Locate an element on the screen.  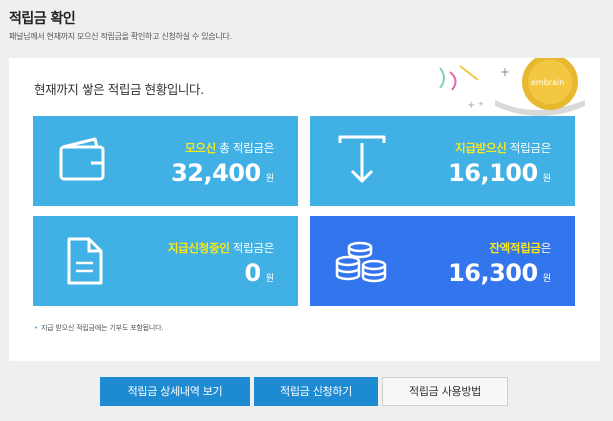
card-amount: 0원 is located at coordinates (259, 273).